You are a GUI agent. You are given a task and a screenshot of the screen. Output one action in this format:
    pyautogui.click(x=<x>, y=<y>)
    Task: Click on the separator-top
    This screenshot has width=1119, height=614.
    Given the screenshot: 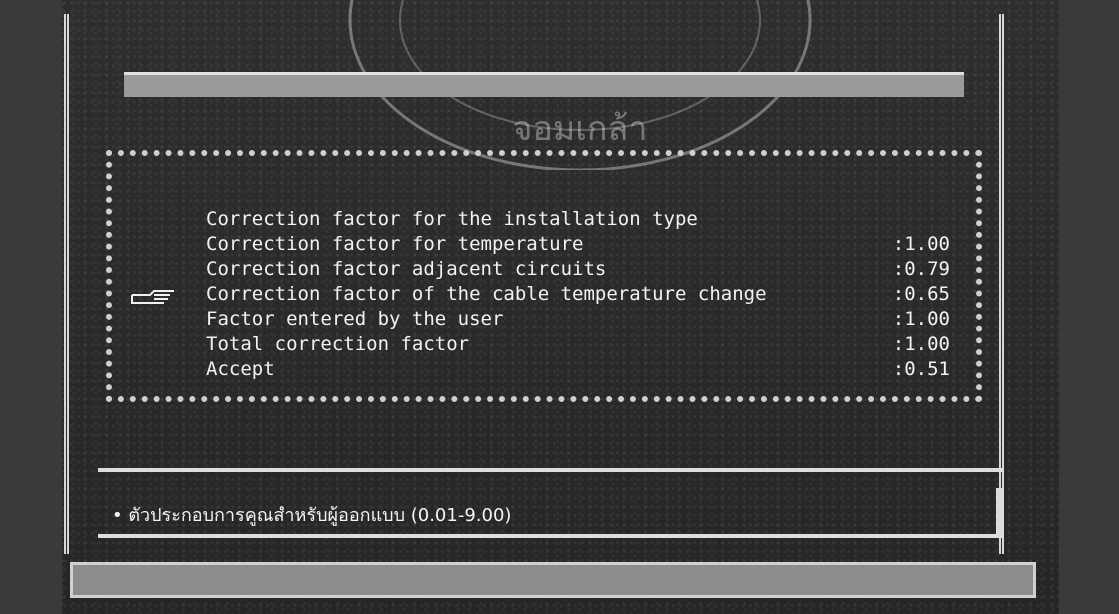 What is the action you would take?
    pyautogui.click(x=551, y=470)
    